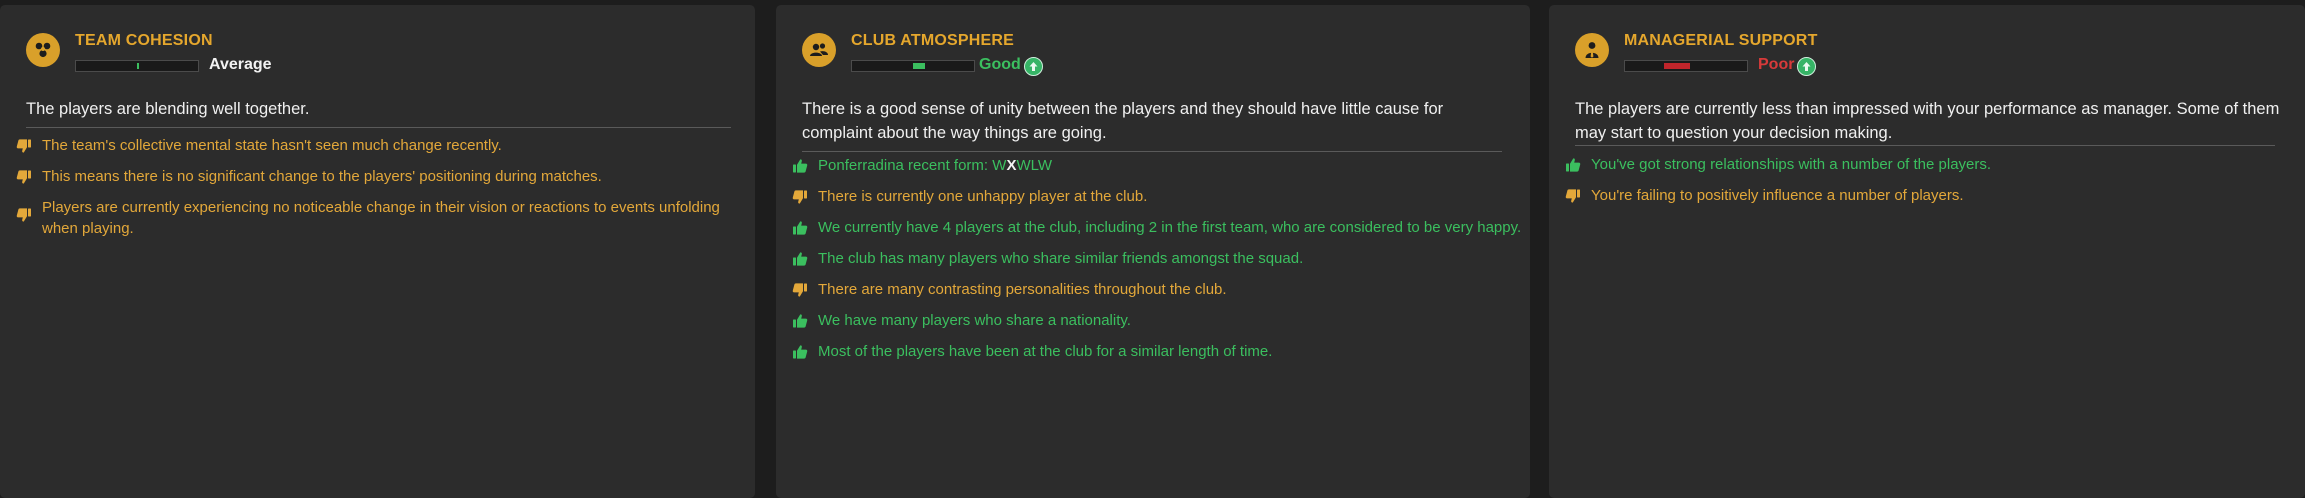  What do you see at coordinates (932, 40) in the screenshot?
I see `panel-title: CLUB ATMOSPHERE` at bounding box center [932, 40].